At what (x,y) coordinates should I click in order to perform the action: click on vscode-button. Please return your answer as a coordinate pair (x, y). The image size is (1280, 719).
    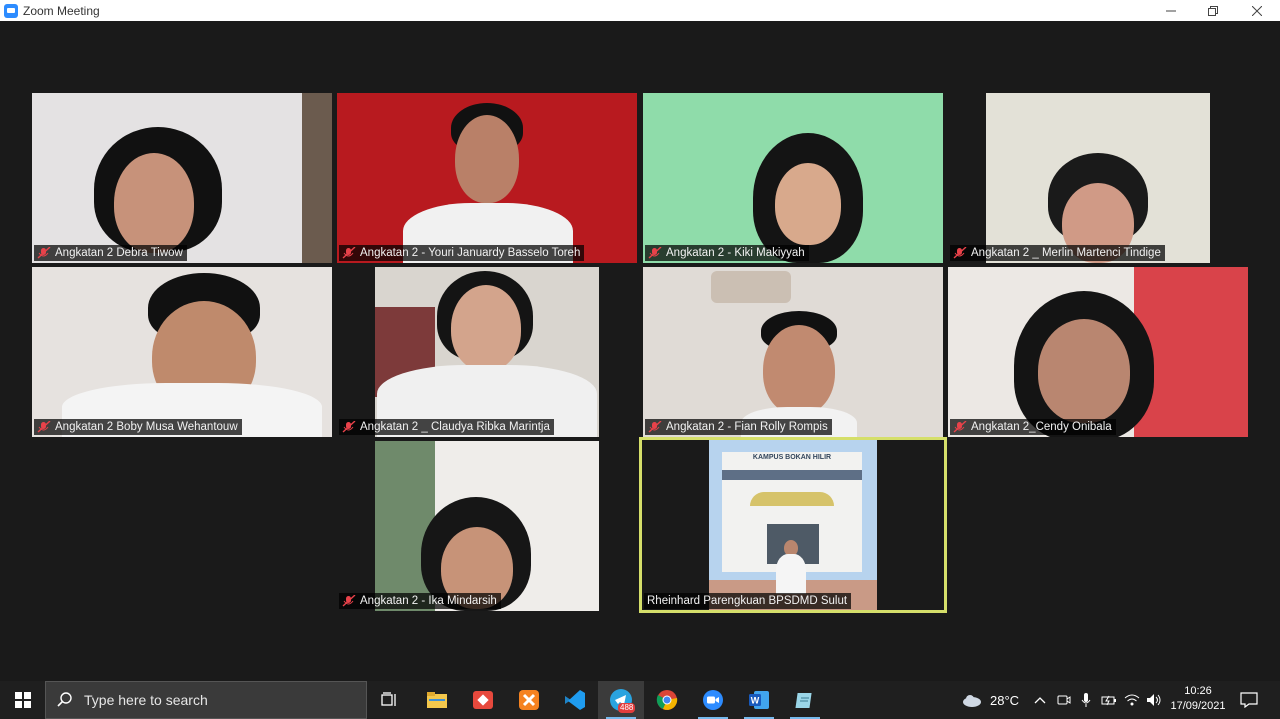
    Looking at the image, I should click on (575, 700).